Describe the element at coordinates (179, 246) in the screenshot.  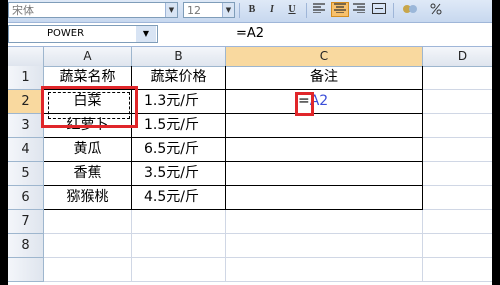
I see `cell-b8` at that location.